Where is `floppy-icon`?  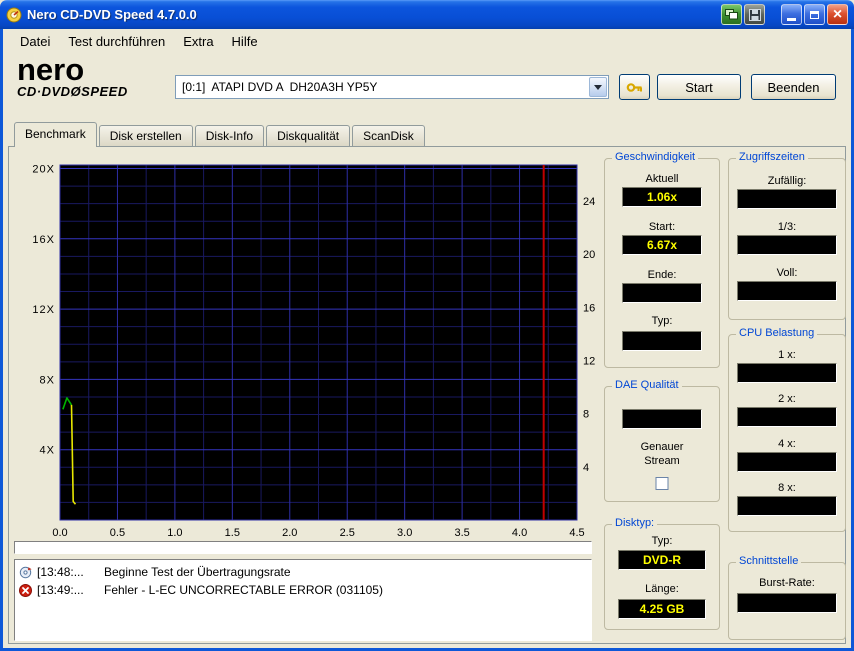
floppy-icon is located at coordinates (754, 14).